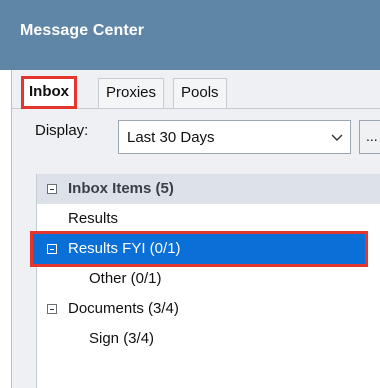 The height and width of the screenshot is (388, 380). Describe the element at coordinates (62, 130) in the screenshot. I see `display-label: Display:` at that location.